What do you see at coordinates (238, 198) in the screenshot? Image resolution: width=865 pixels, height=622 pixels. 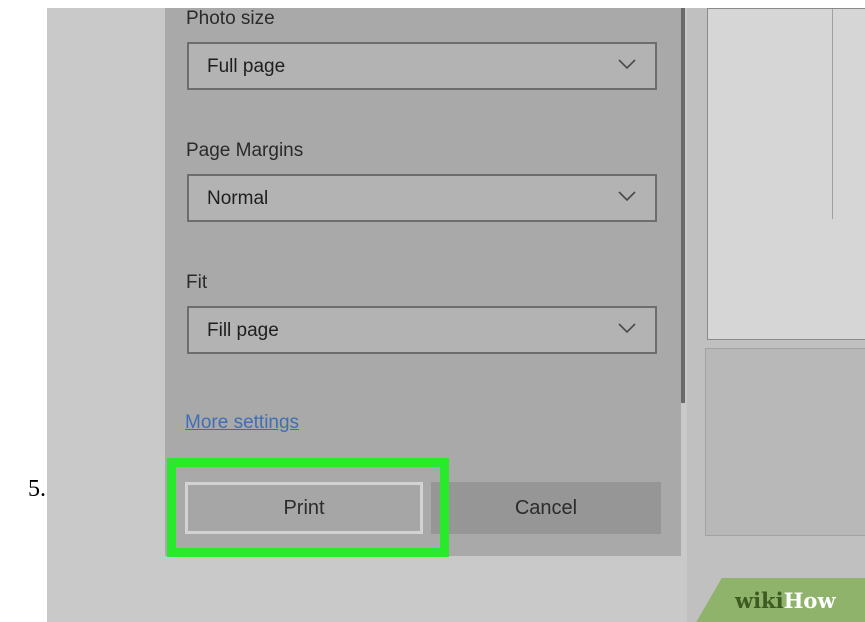 I see `page-margins-value: Normal` at bounding box center [238, 198].